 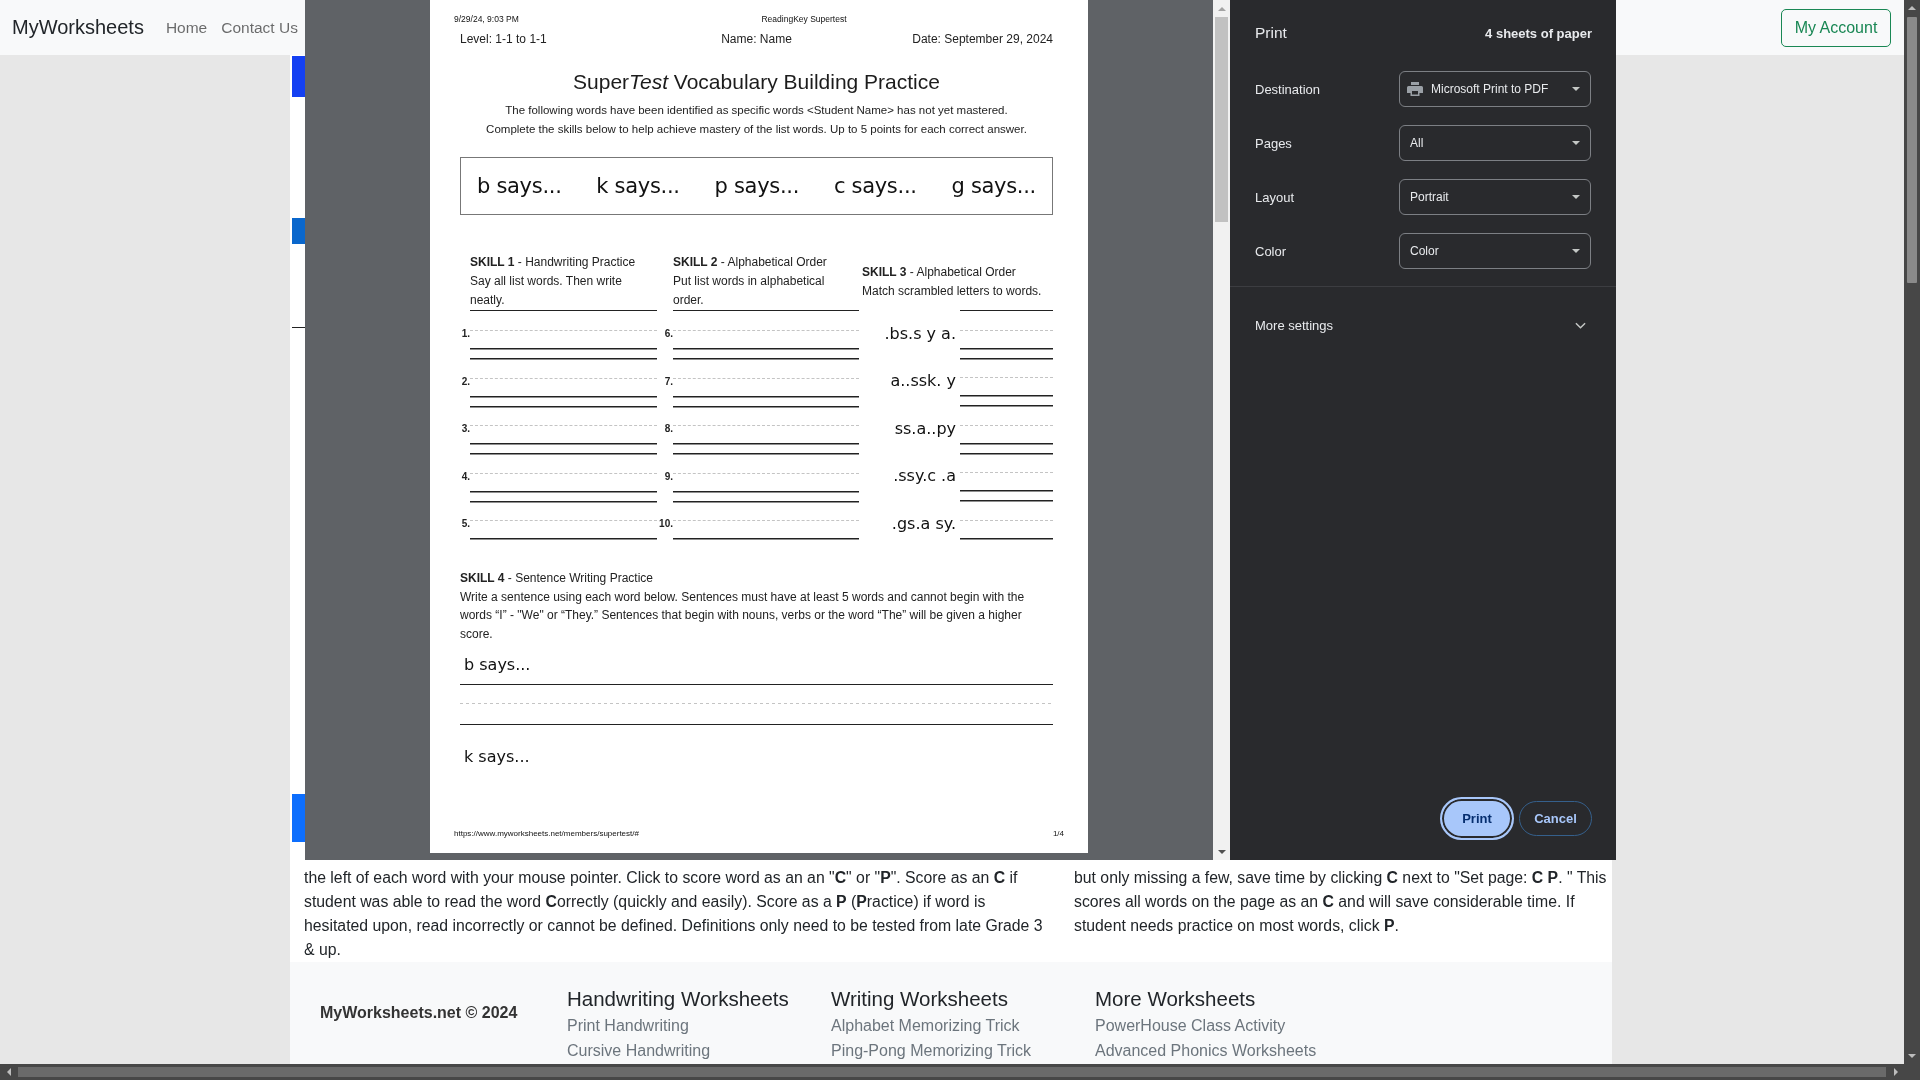 What do you see at coordinates (465, 524) in the screenshot?
I see `item-number: 5.` at bounding box center [465, 524].